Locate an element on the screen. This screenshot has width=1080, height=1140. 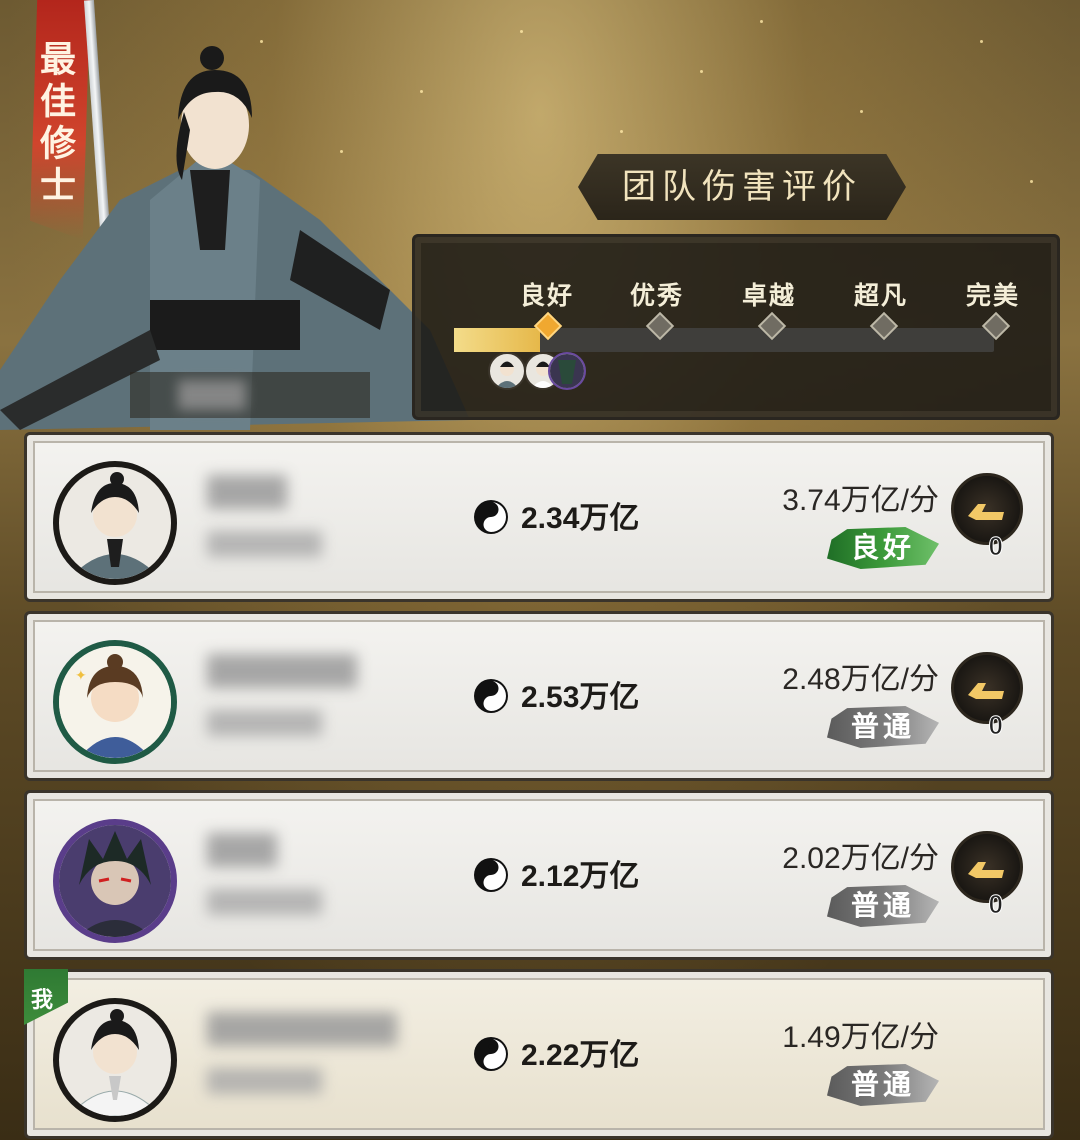
hero-name-plate is located at coordinates (250, 395).